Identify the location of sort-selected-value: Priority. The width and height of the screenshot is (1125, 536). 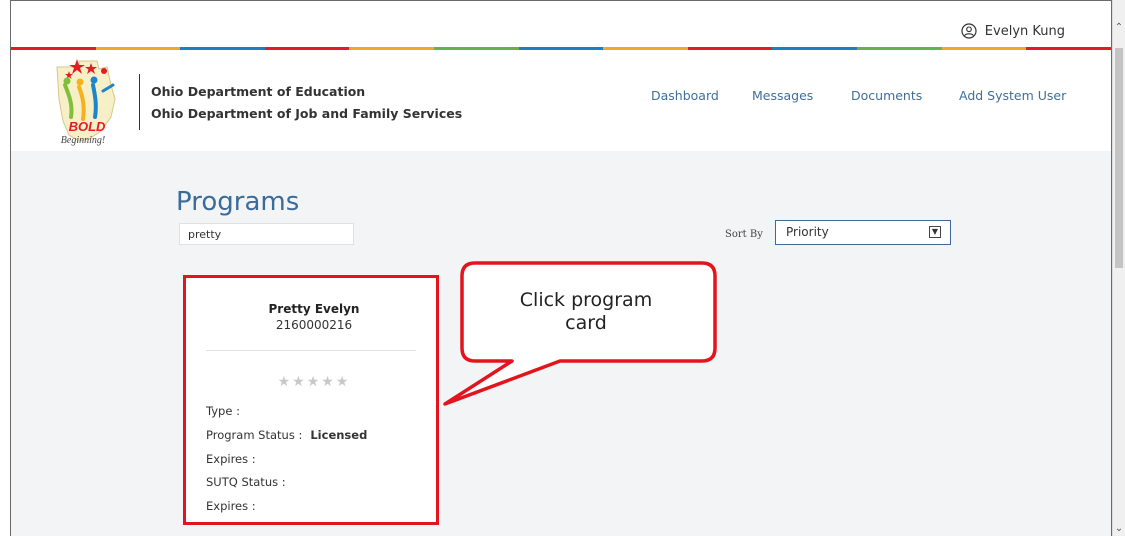
(807, 232).